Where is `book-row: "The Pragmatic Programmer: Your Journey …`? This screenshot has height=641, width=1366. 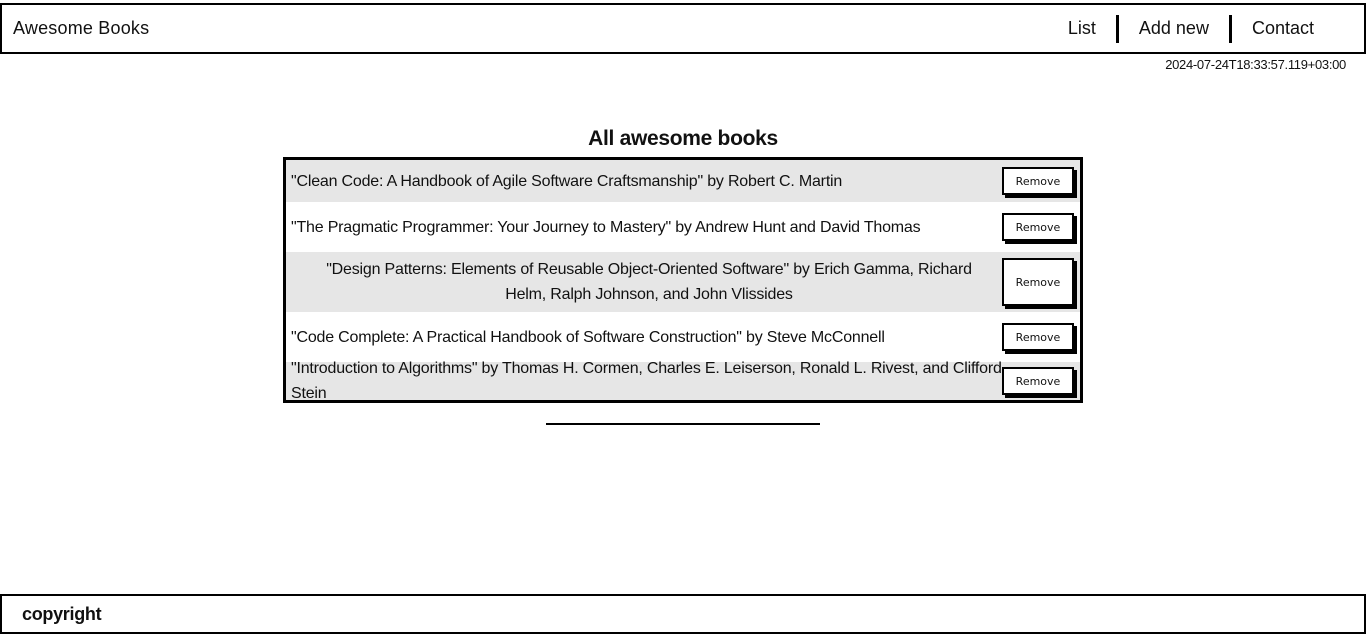 book-row: "The Pragmatic Programmer: Your Journey … is located at coordinates (683, 227).